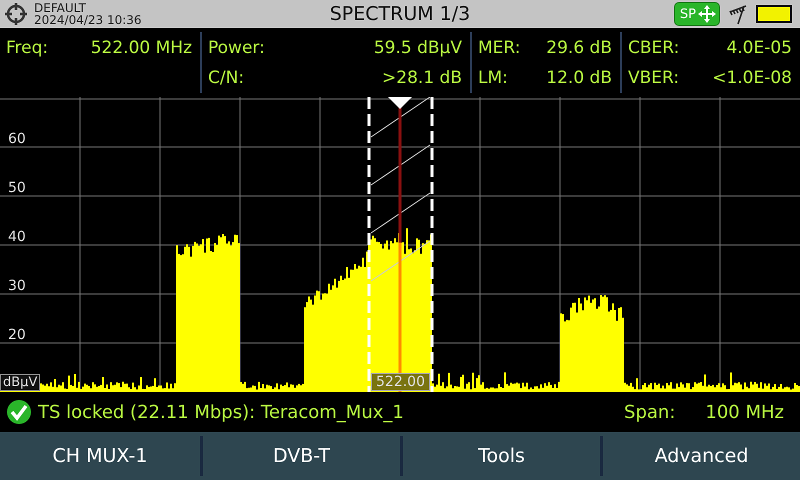 Image resolution: width=800 pixels, height=480 pixels. What do you see at coordinates (400, 14) in the screenshot?
I see `screen-title: SPECTRUM 1/3` at bounding box center [400, 14].